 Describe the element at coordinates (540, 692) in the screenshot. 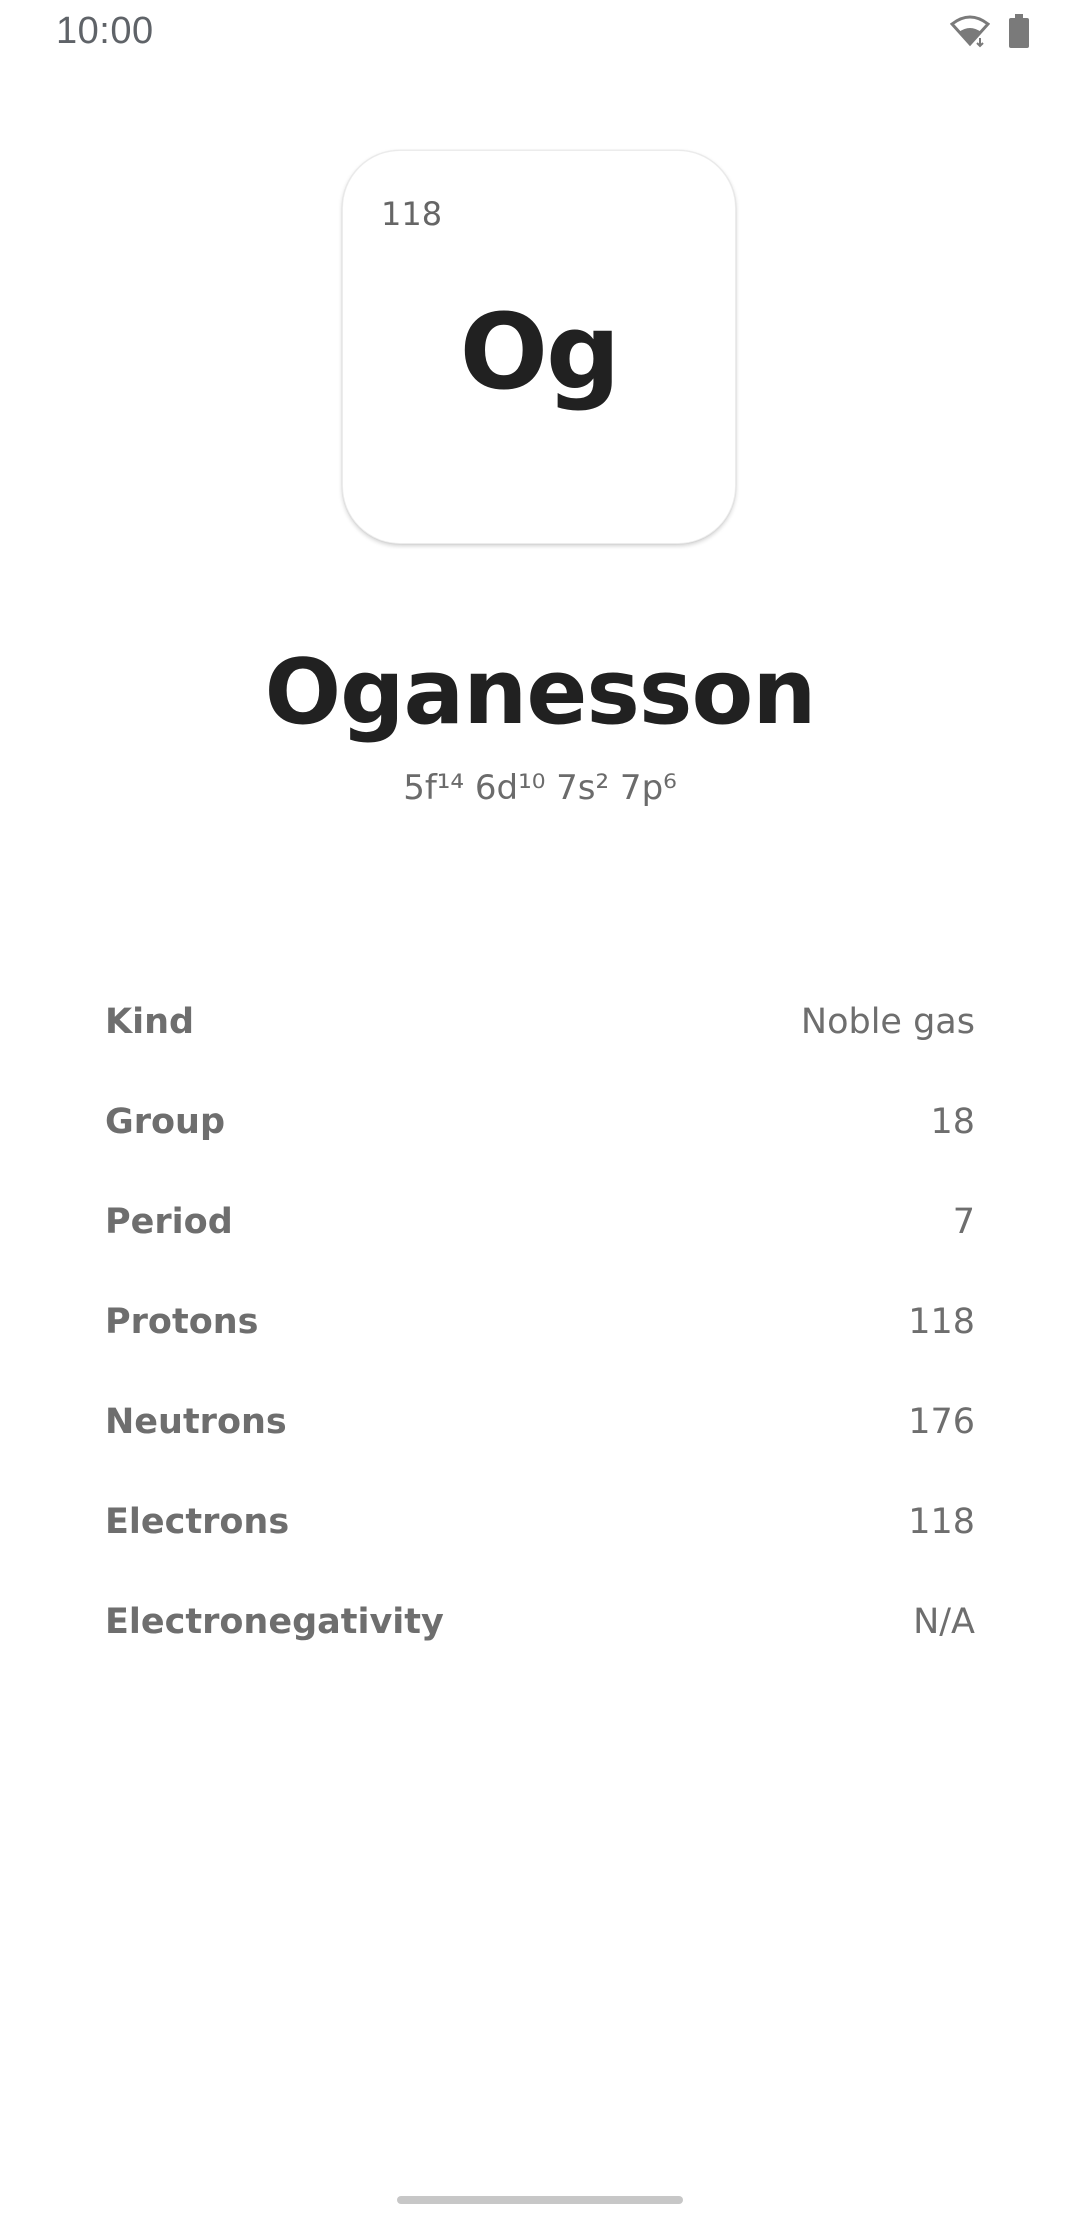

I see `element-name: Oganesson` at that location.